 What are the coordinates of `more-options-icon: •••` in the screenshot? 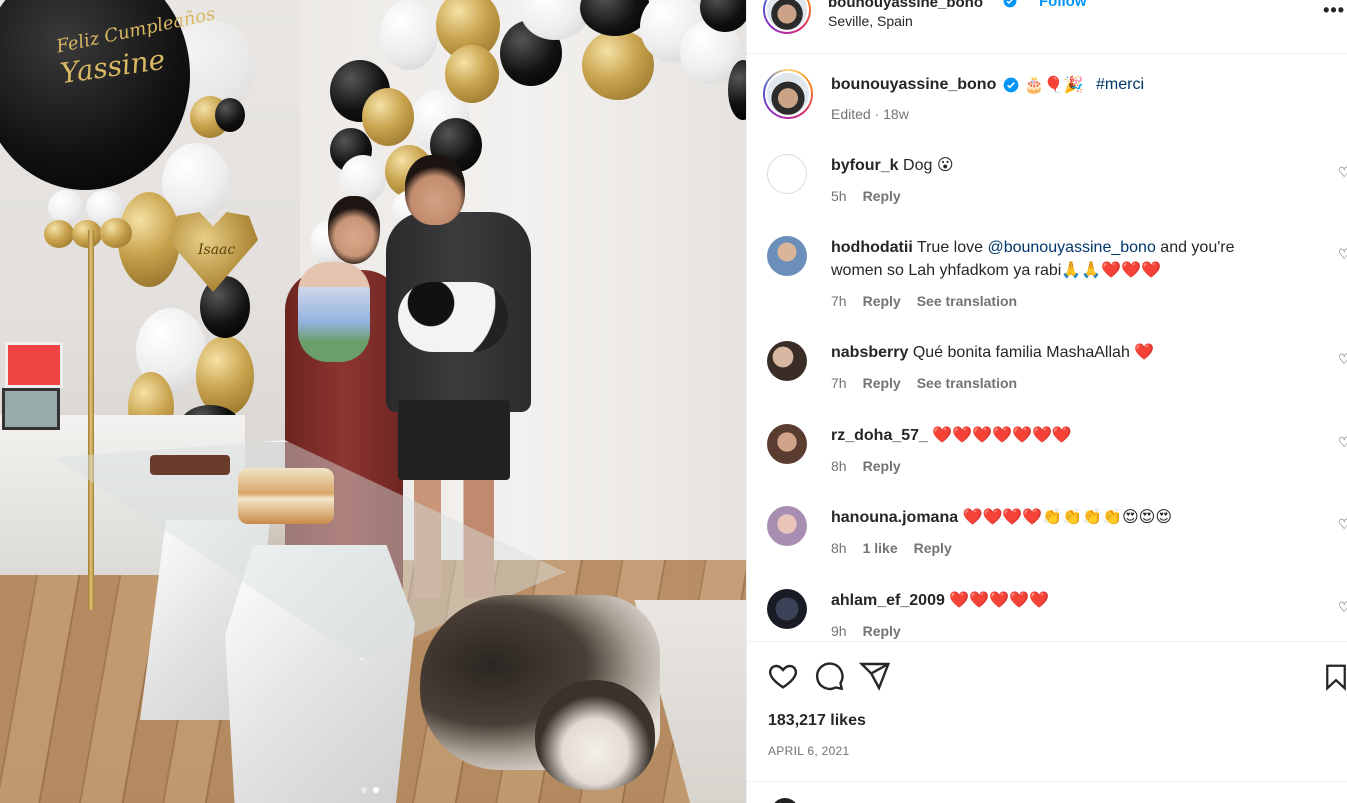 It's located at (1334, 10).